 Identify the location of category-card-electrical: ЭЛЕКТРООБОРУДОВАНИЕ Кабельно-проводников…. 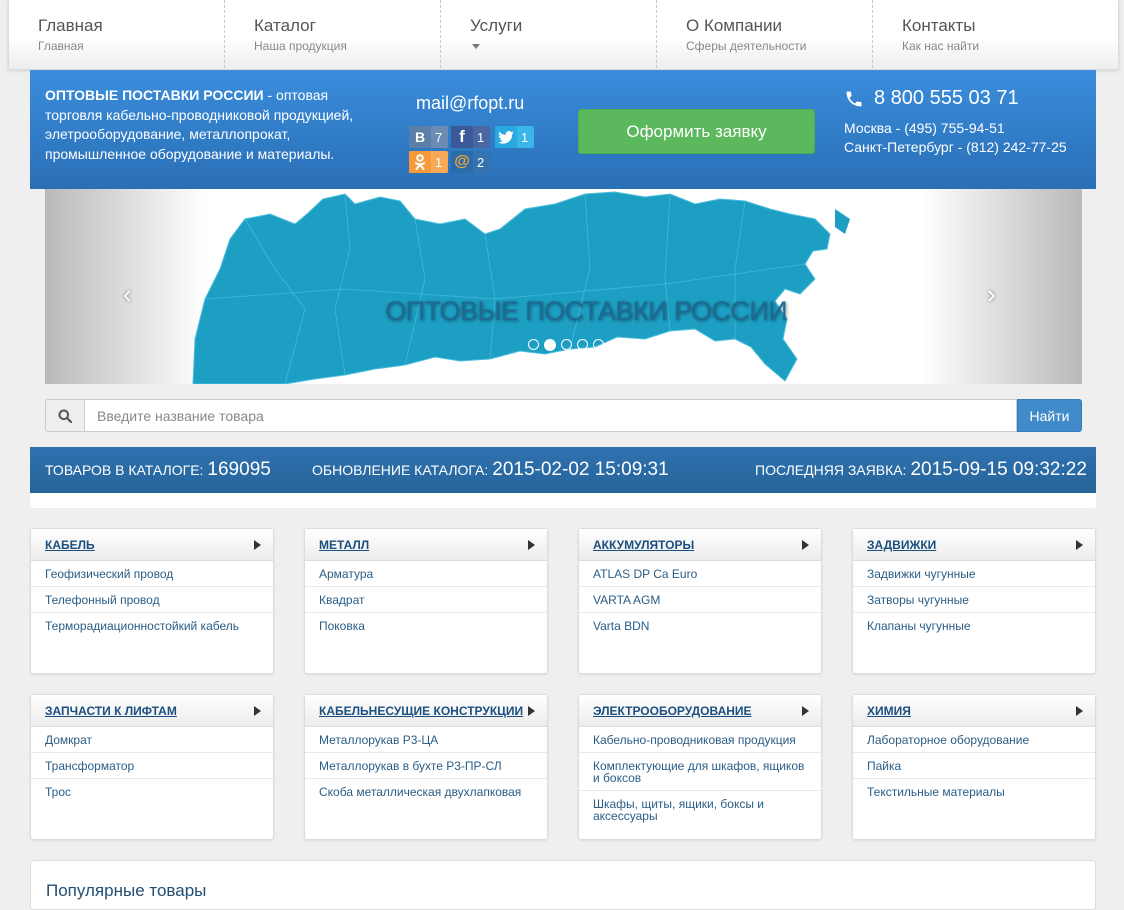
(700, 767).